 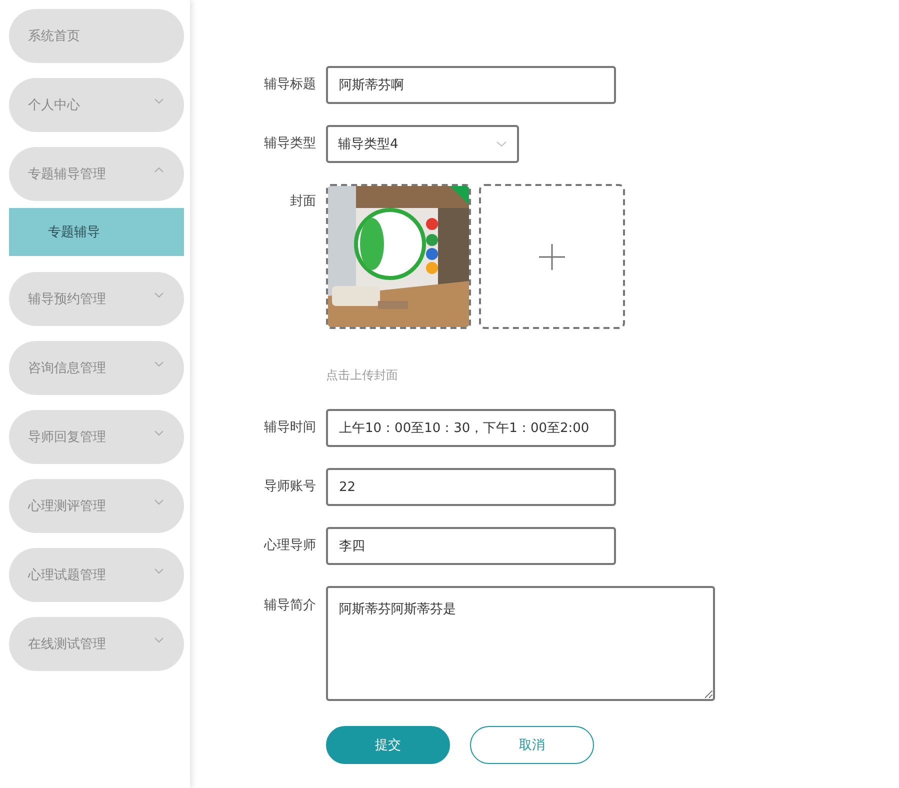 What do you see at coordinates (471, 85) in the screenshot?
I see `text-input: 阿斯蒂芬啊` at bounding box center [471, 85].